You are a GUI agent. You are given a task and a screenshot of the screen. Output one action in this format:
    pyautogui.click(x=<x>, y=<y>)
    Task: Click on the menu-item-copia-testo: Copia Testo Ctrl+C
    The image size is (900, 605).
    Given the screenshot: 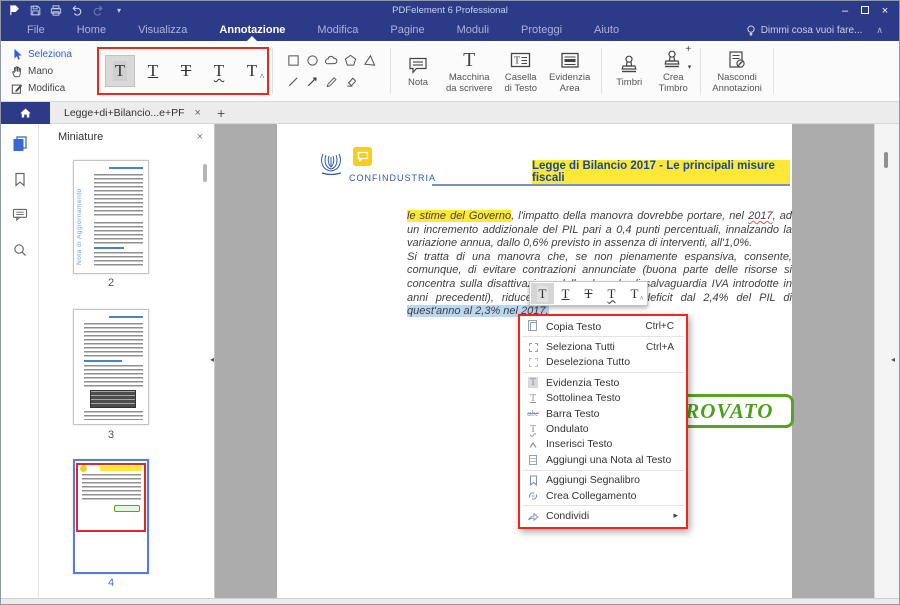 What is the action you would take?
    pyautogui.click(x=603, y=326)
    